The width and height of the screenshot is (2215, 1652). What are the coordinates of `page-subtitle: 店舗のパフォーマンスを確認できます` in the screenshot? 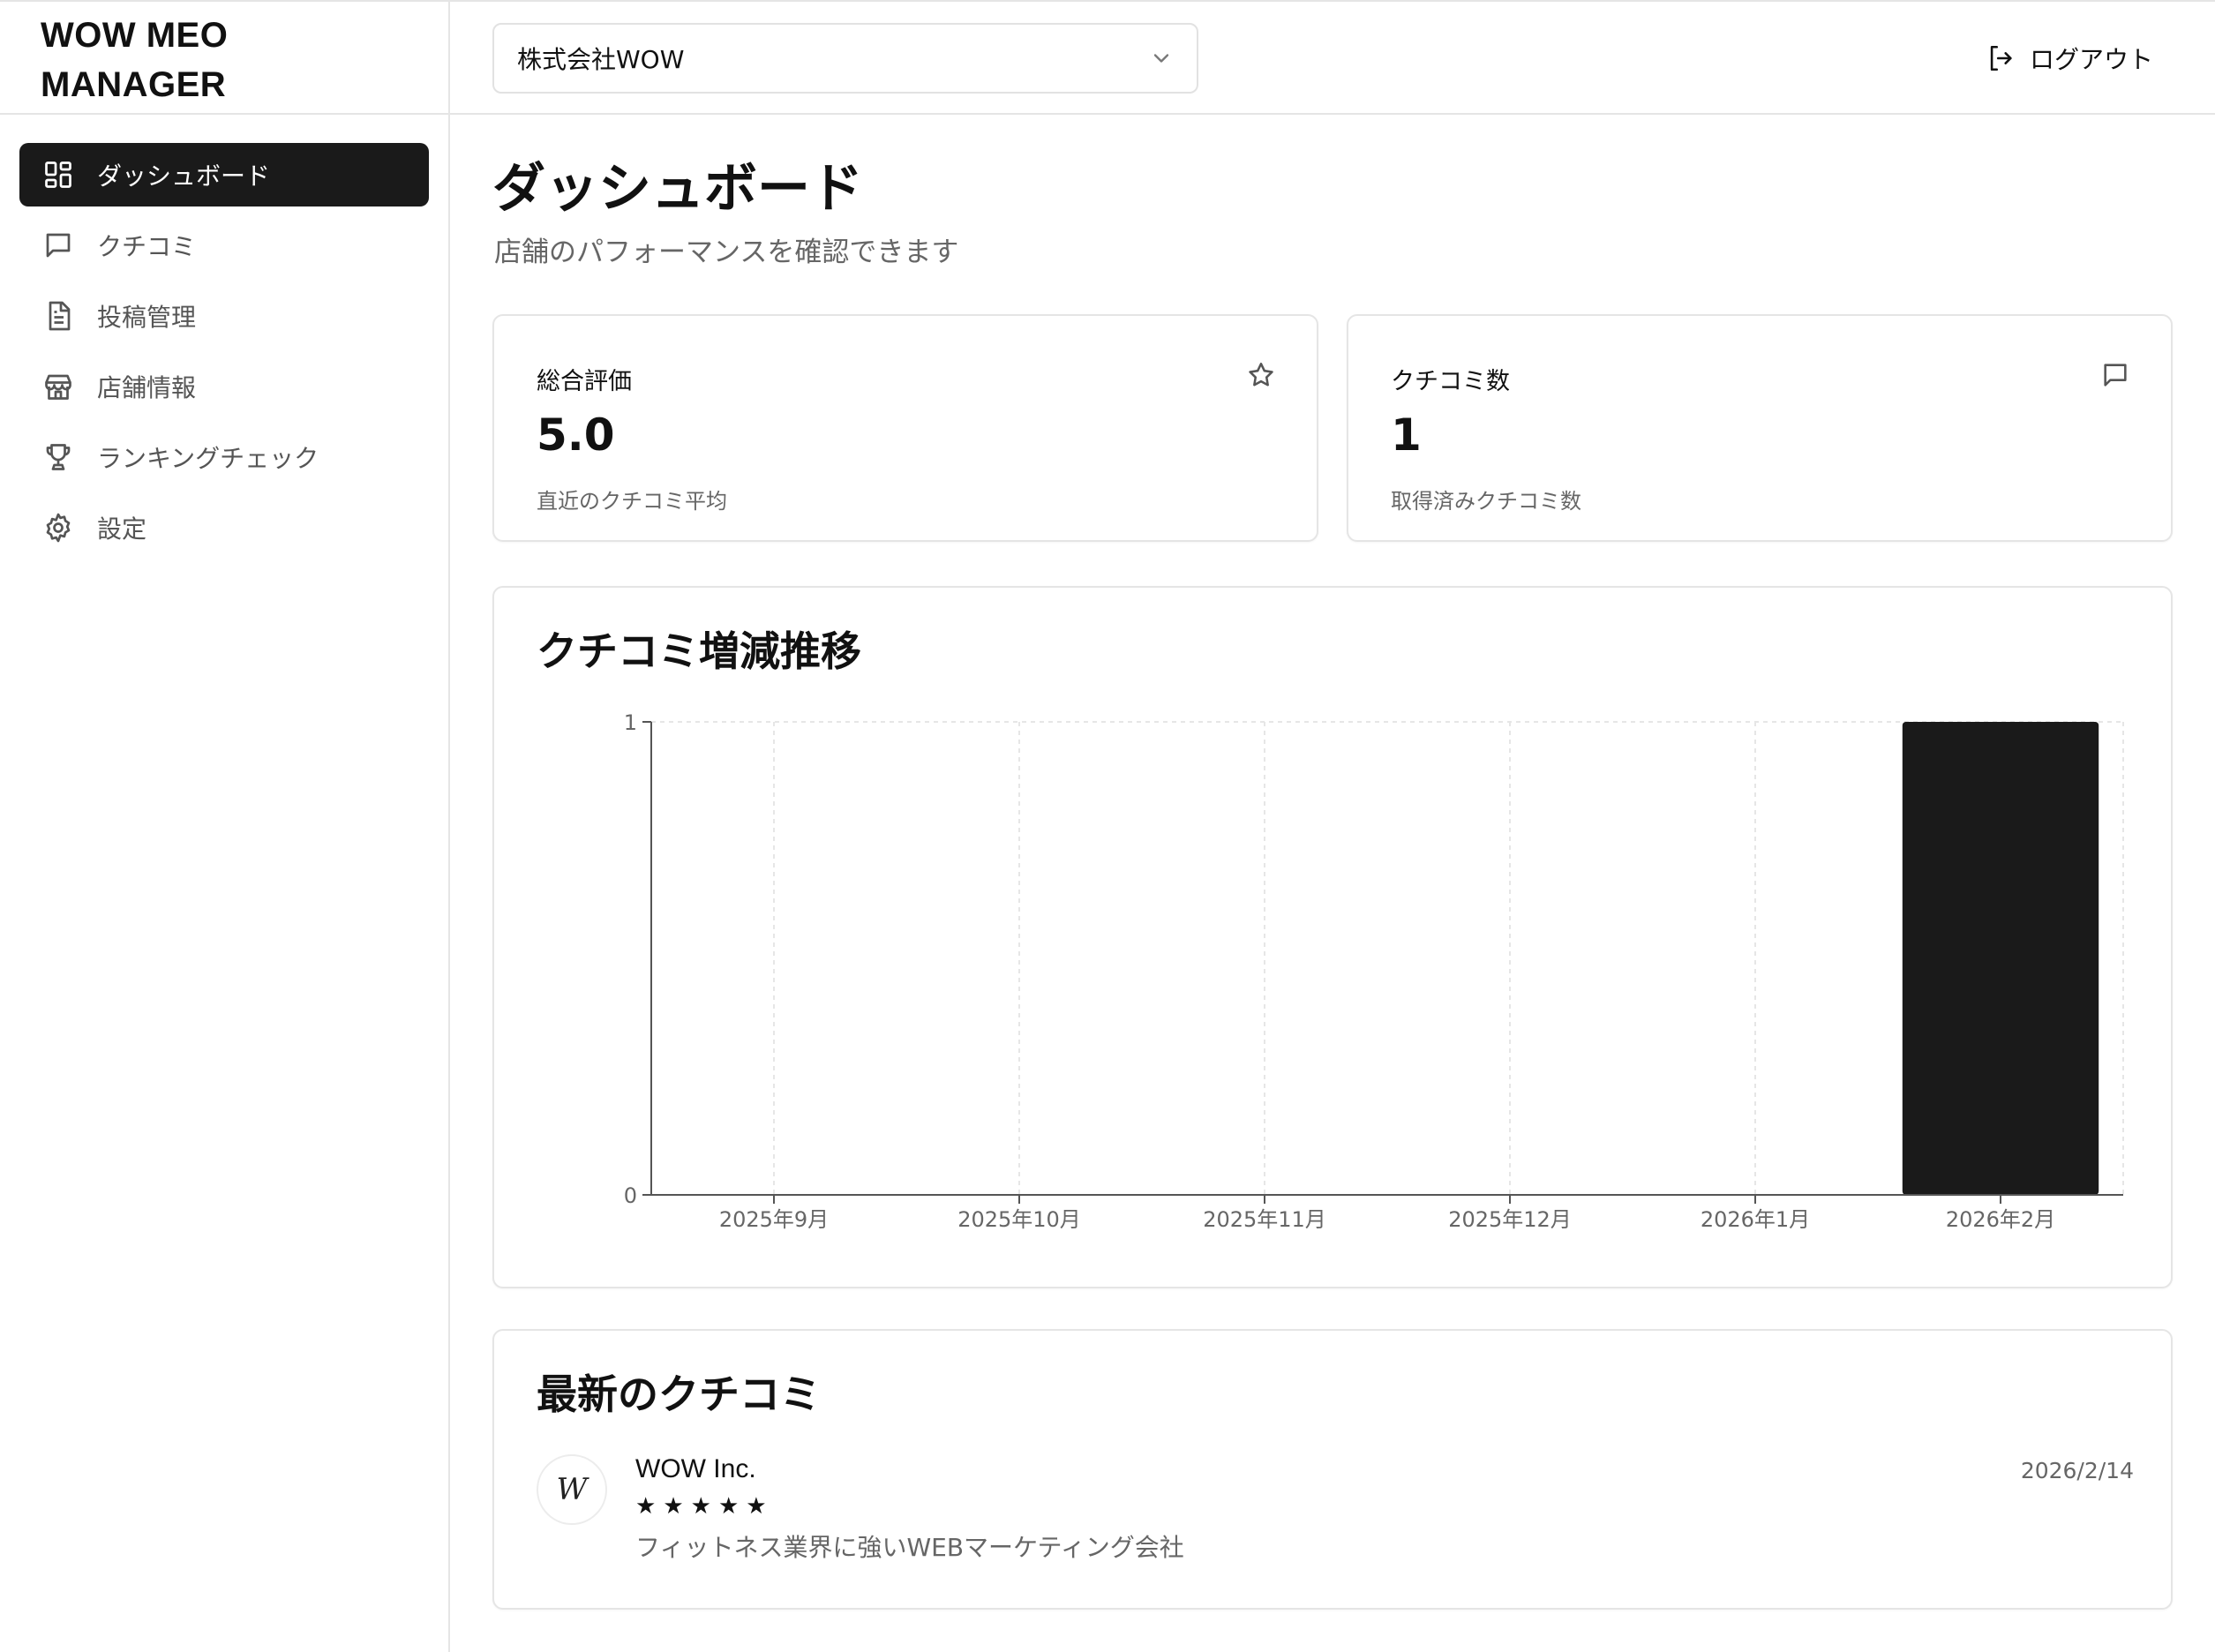 It's located at (726, 252).